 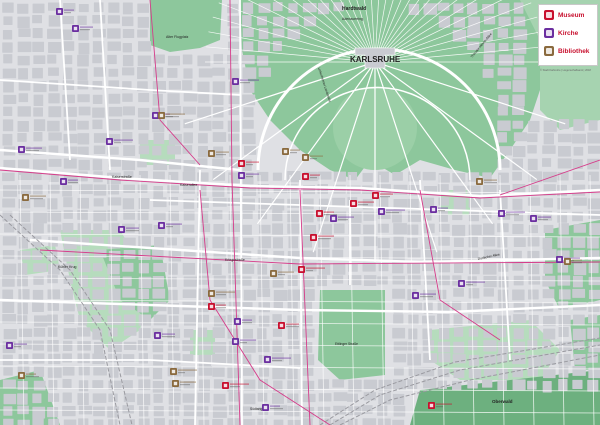 I want to click on alter-flugplatz-label: Alter Flugplatz, so click(x=177, y=37).